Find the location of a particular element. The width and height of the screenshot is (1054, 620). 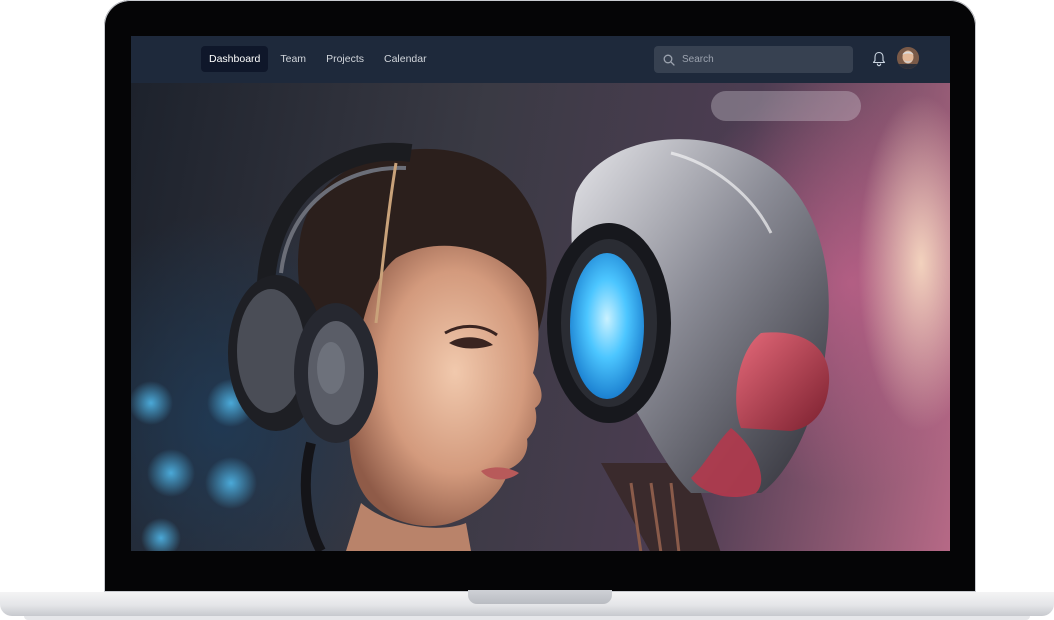

search-icon is located at coordinates (669, 60).